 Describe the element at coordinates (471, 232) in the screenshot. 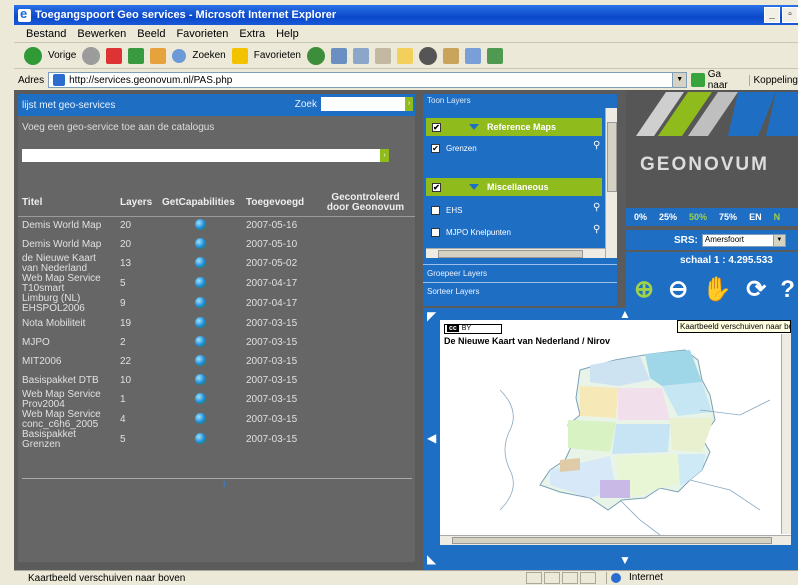

I see `layer-item-mjpo: MJPO Knelpunten` at that location.